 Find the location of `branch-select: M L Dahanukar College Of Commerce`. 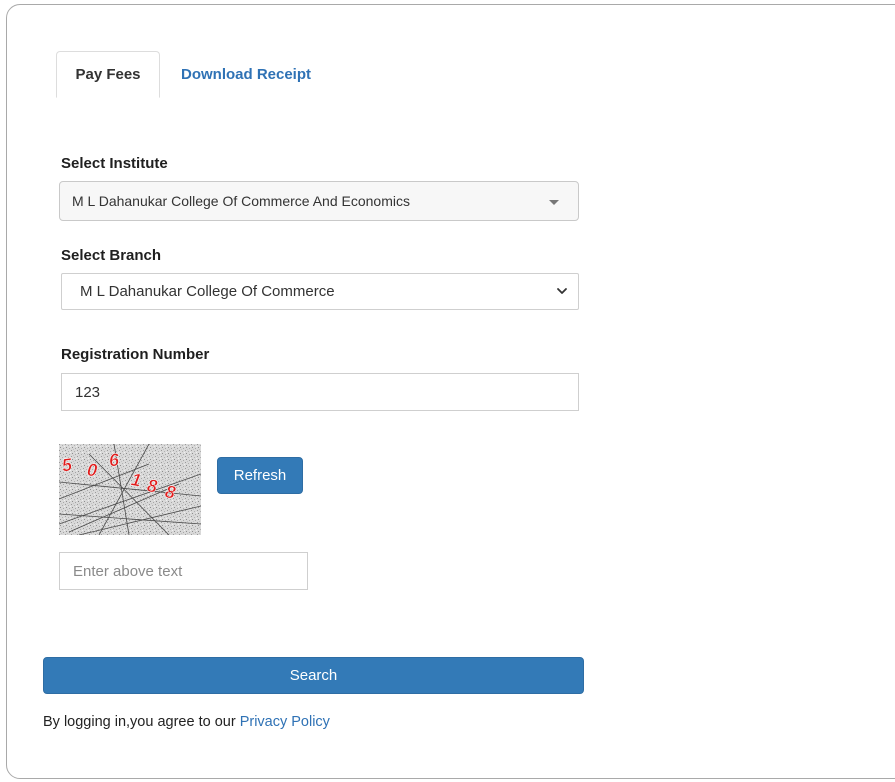

branch-select: M L Dahanukar College Of Commerce is located at coordinates (320, 291).